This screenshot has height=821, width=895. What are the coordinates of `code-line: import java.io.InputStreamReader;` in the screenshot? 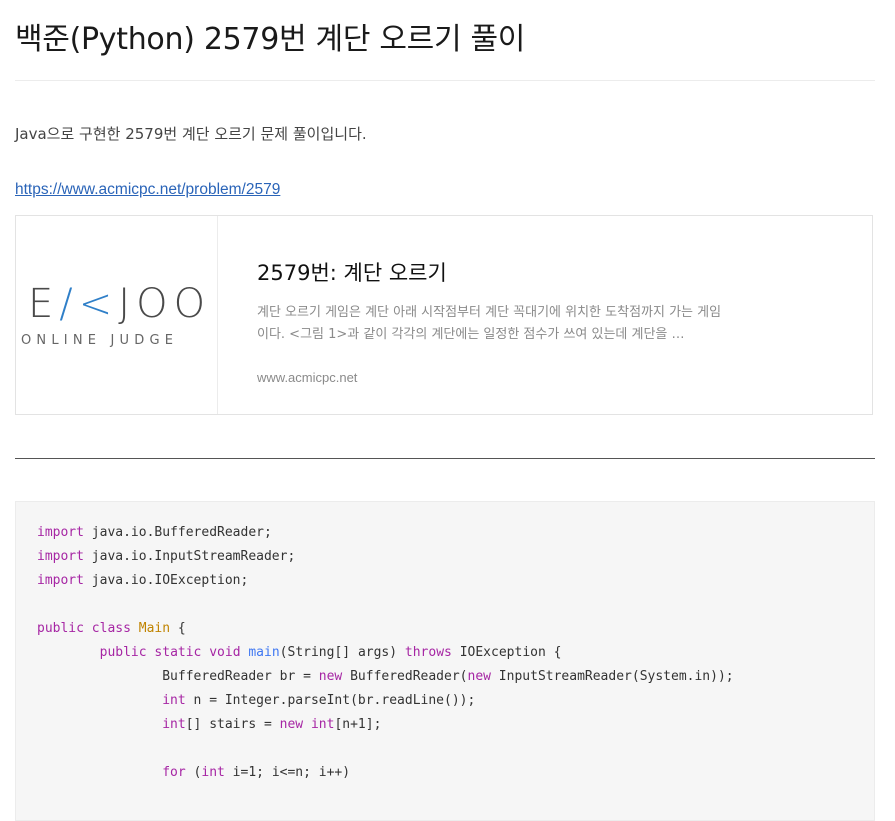 It's located at (166, 557).